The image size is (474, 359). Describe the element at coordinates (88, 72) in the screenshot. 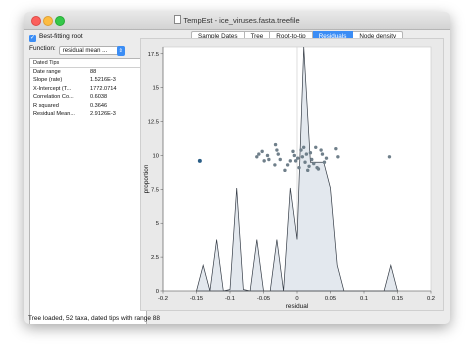

I see `tips-row: Date range 88` at that location.